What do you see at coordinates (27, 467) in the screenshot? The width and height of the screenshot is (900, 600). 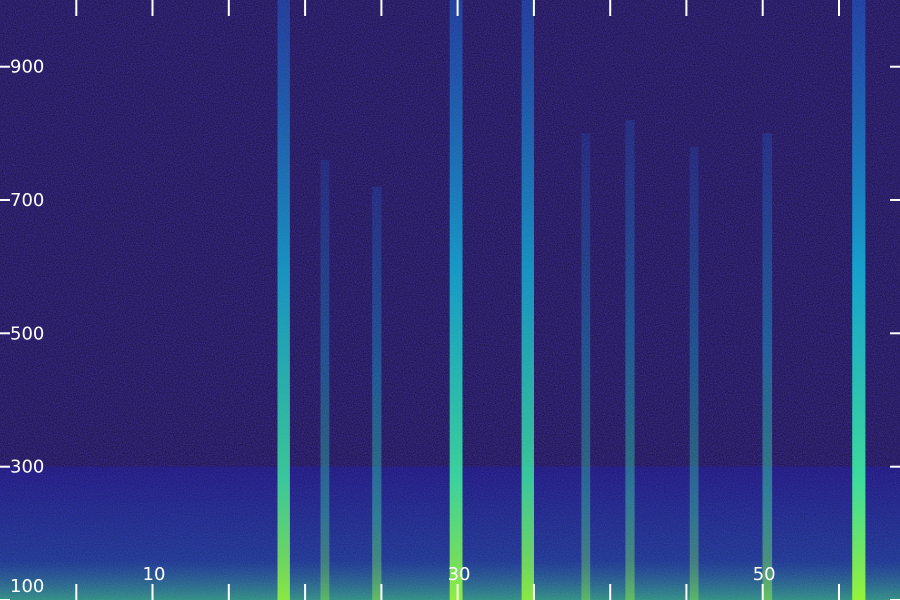 I see `y-tick-label: 300` at bounding box center [27, 467].